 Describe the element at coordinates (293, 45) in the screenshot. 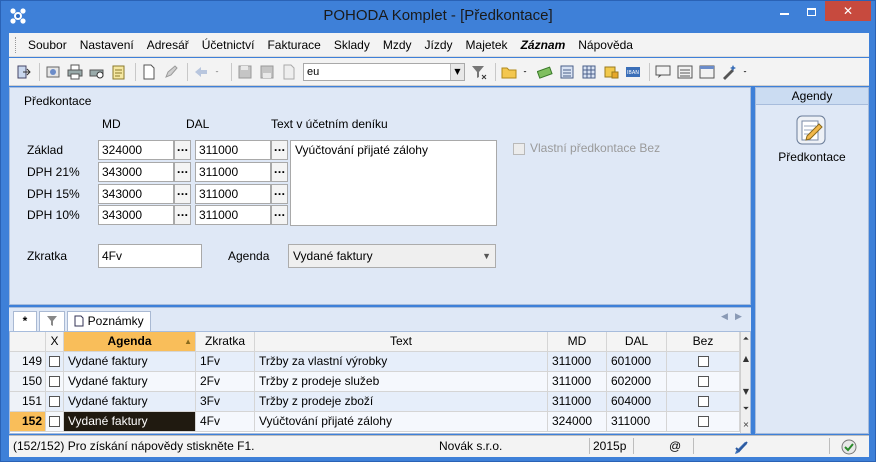

I see `menu-fakturace: Fakturace` at that location.